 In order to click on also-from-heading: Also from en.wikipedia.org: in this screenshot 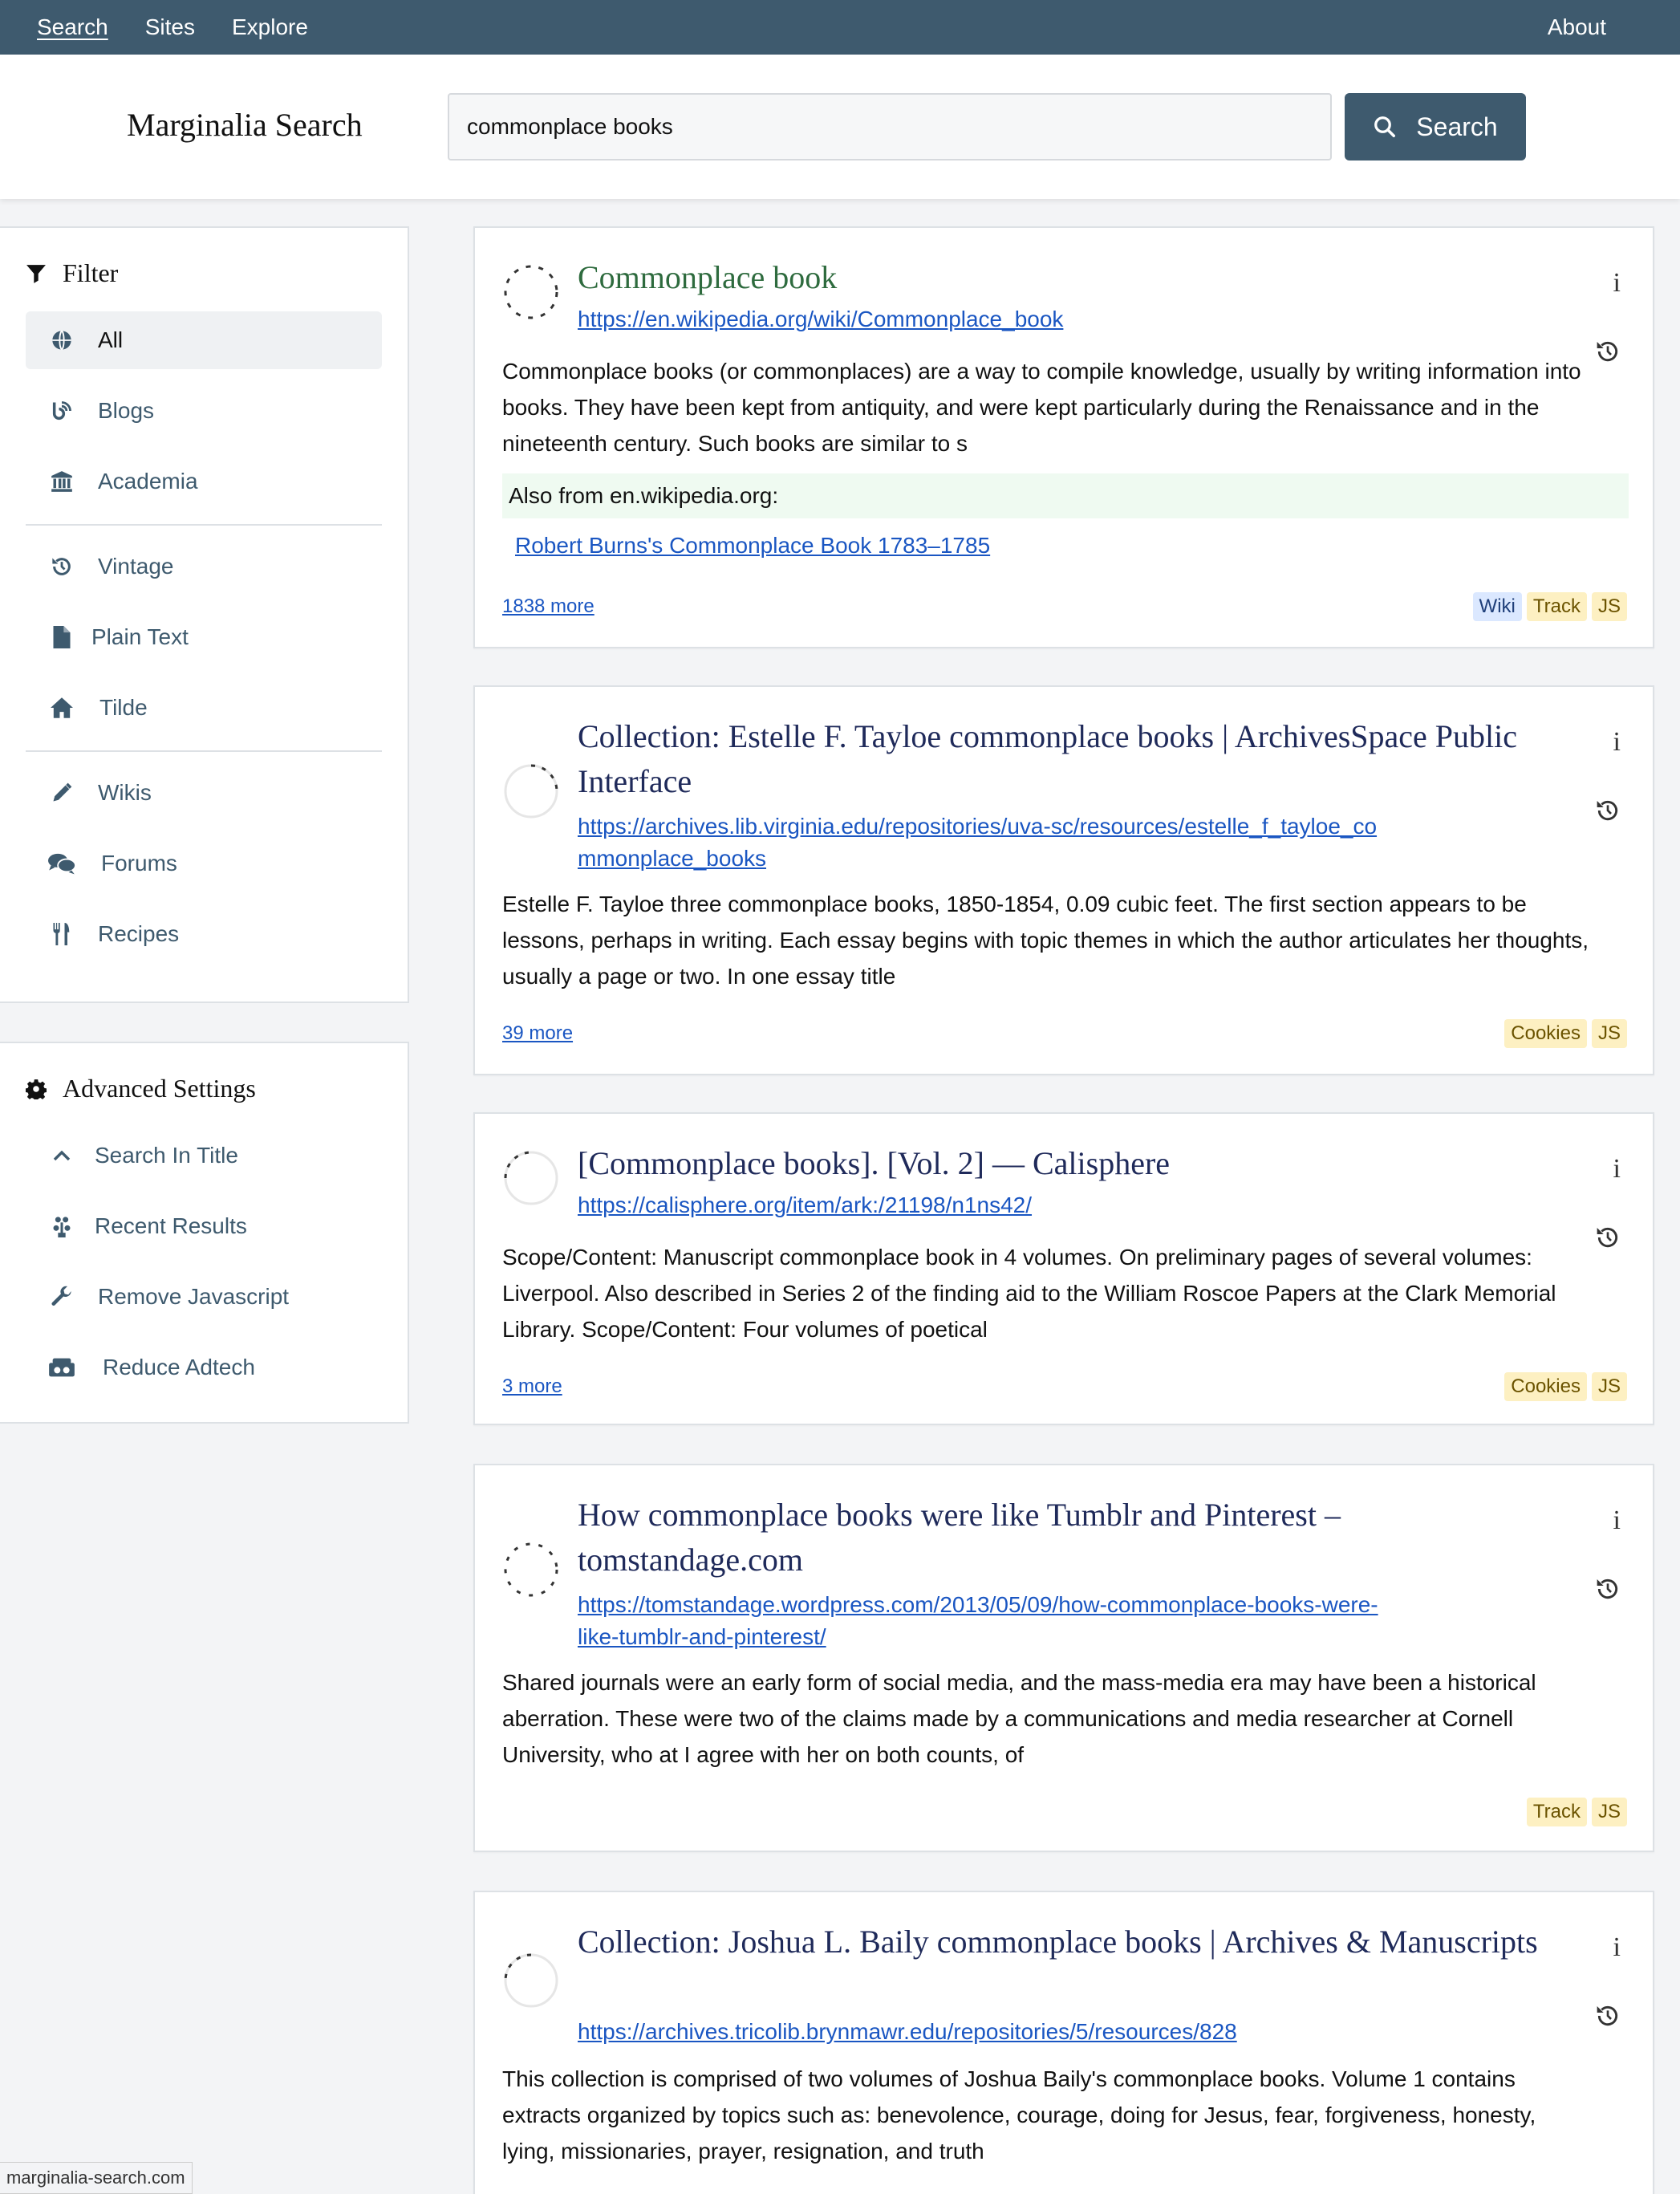, I will do `click(1065, 496)`.